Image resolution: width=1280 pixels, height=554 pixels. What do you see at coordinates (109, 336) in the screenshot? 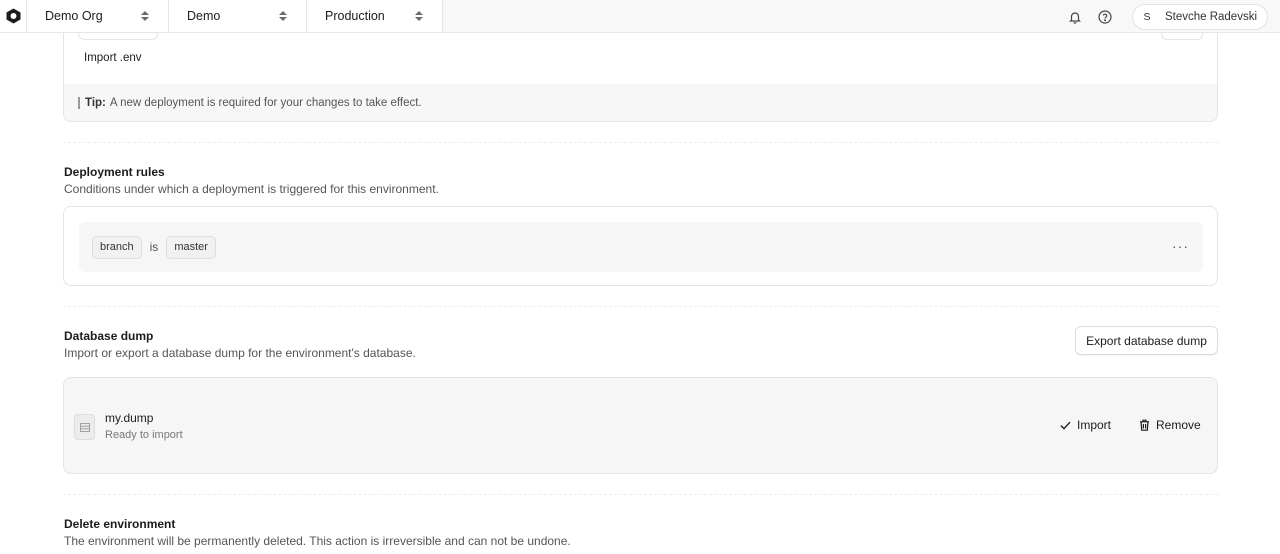
I see `database-dump-title: Database dump` at bounding box center [109, 336].